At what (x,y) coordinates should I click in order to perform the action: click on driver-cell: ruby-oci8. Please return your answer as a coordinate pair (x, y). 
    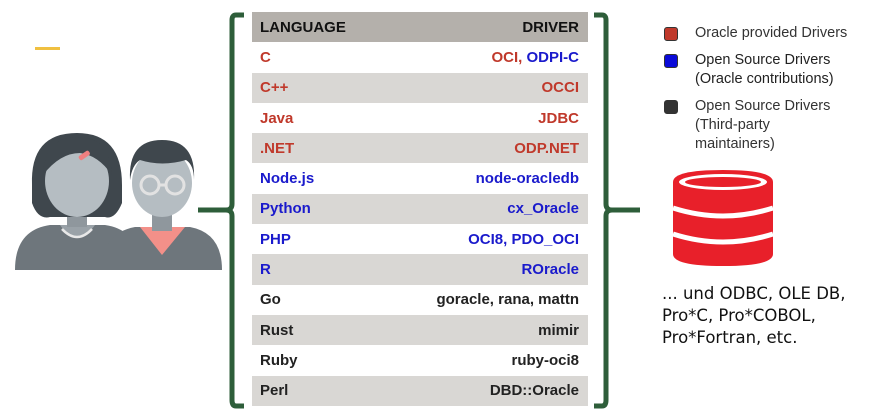
    Looking at the image, I should click on (545, 360).